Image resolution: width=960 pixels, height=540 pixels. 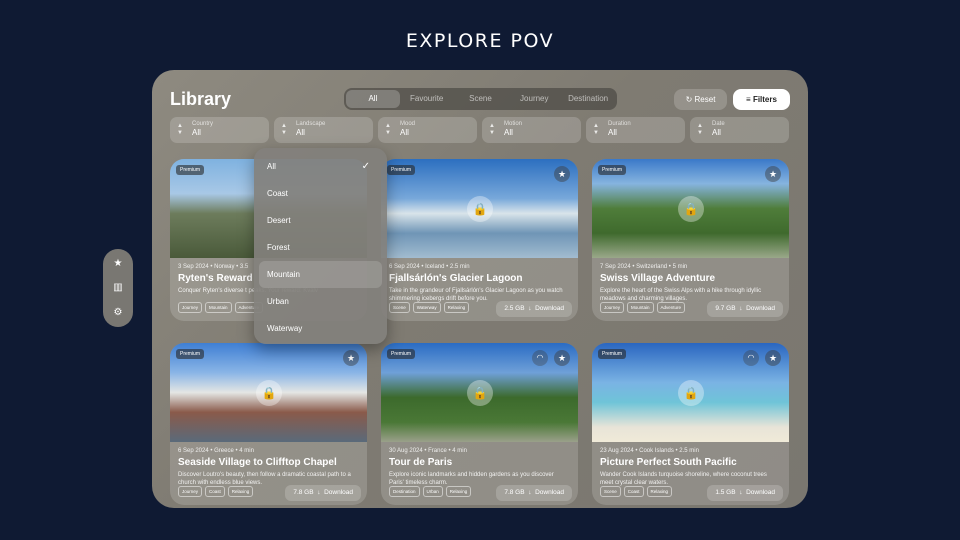 I want to click on card-meta: 23 Aug 2024 • Cook Islands • 2.5 min, so click(x=649, y=451).